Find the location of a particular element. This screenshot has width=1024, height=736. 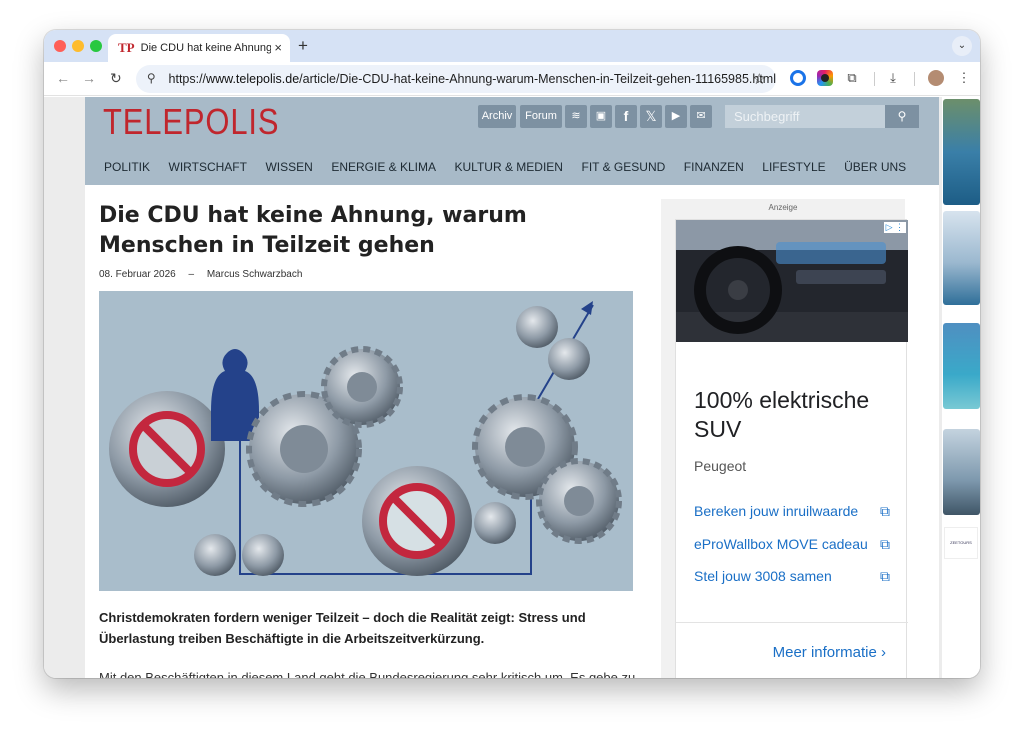

nav-item-wirtschaft: WIRTSCHAFT is located at coordinates (208, 167).